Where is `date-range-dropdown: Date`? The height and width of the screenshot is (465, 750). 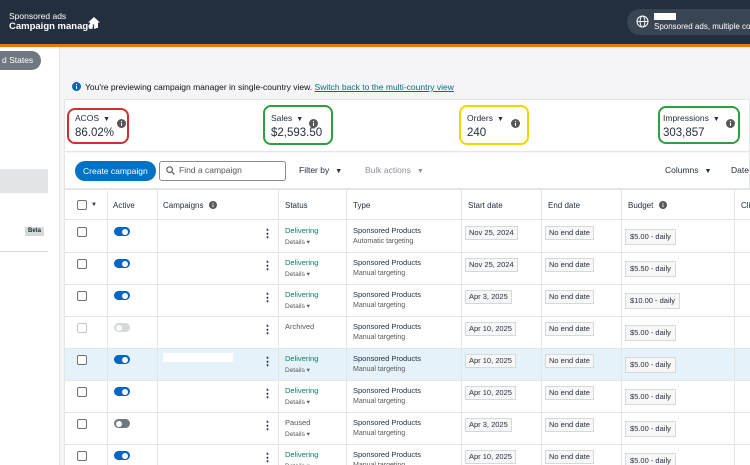 date-range-dropdown: Date is located at coordinates (740, 170).